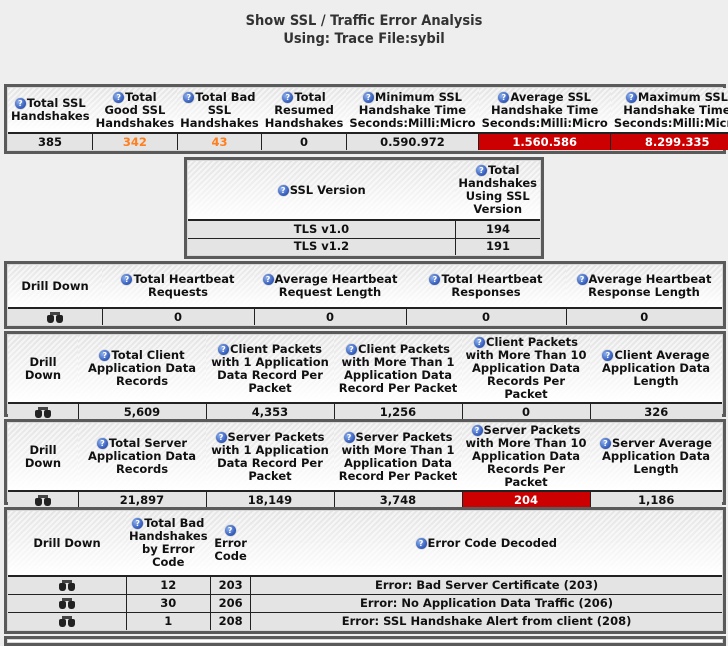  I want to click on table-row: TLS v1.0 194, so click(364, 229).